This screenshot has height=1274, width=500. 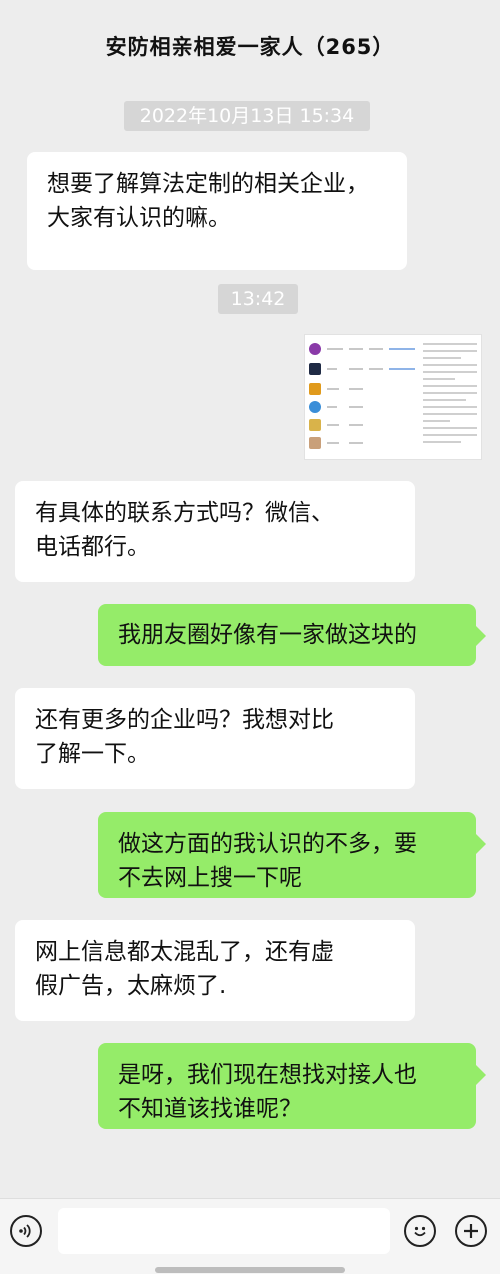 I want to click on message-bubble-incoming: 想要了解算法定制的相关企业， 大家有认识的嘛。, so click(x=217, y=211).